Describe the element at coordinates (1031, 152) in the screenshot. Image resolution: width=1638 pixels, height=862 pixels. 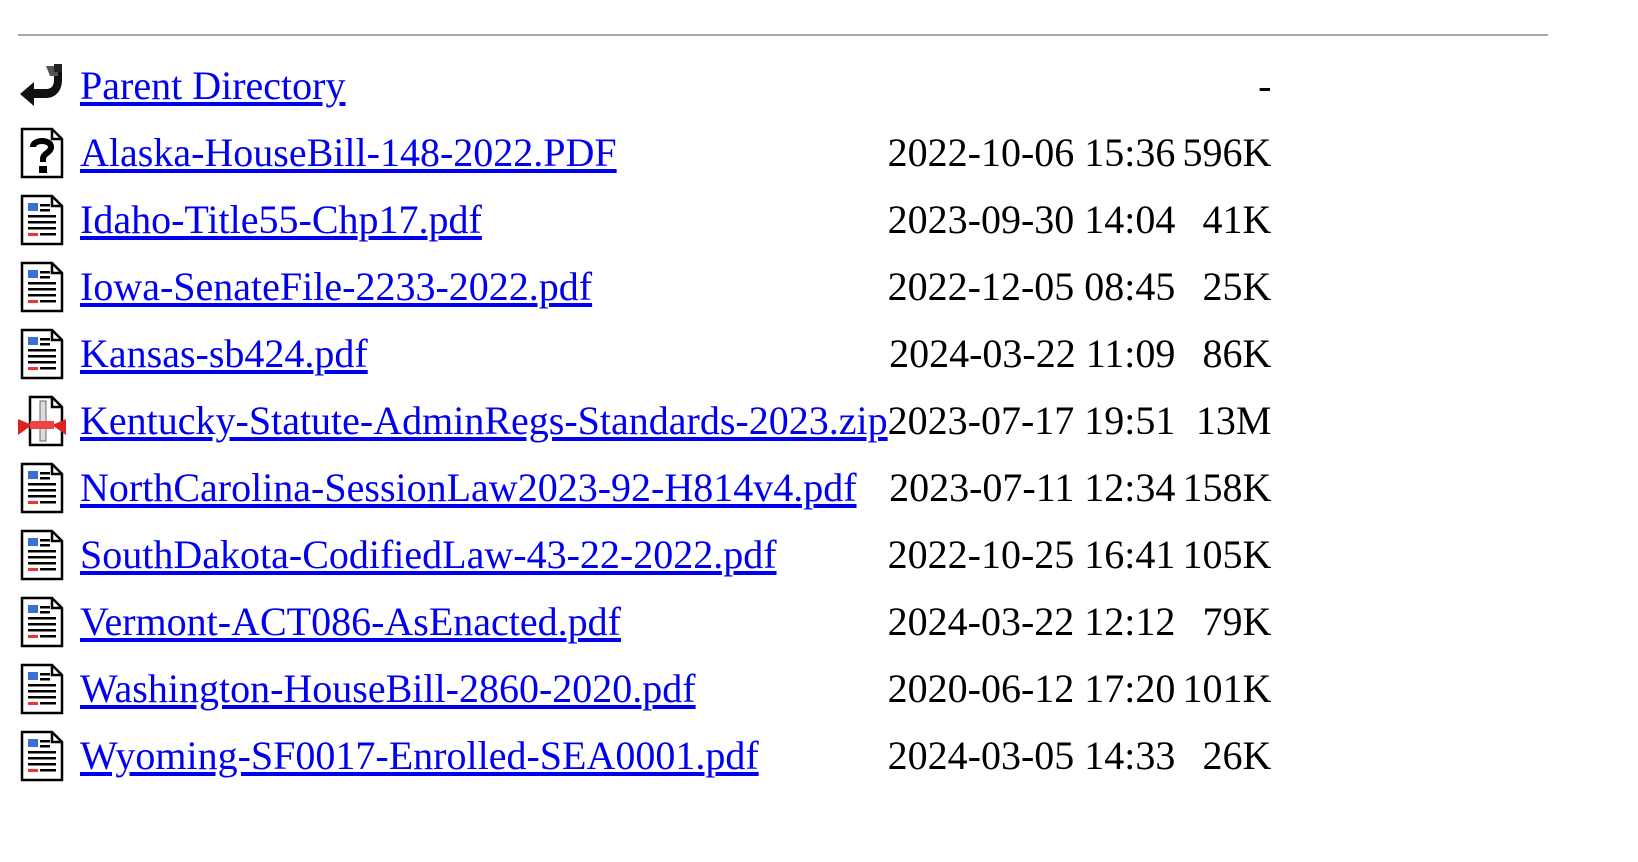
I see `modified-date: 2022-10-06 15:36` at that location.